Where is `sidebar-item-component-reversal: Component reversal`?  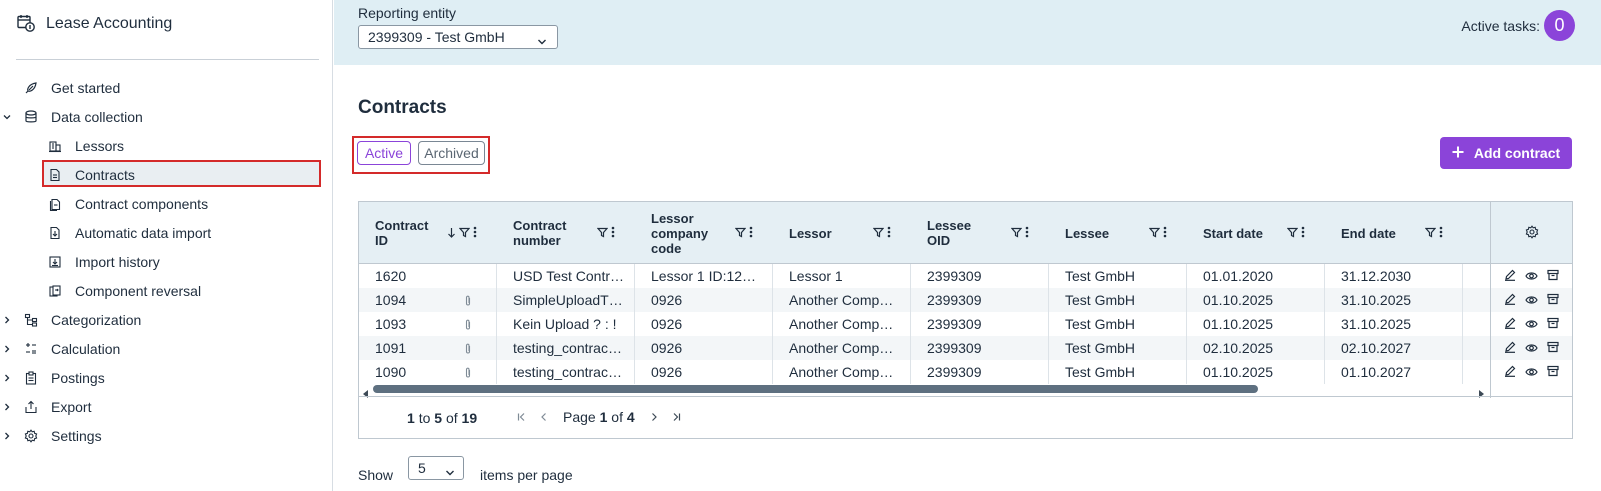 sidebar-item-component-reversal: Component reversal is located at coordinates (166, 290).